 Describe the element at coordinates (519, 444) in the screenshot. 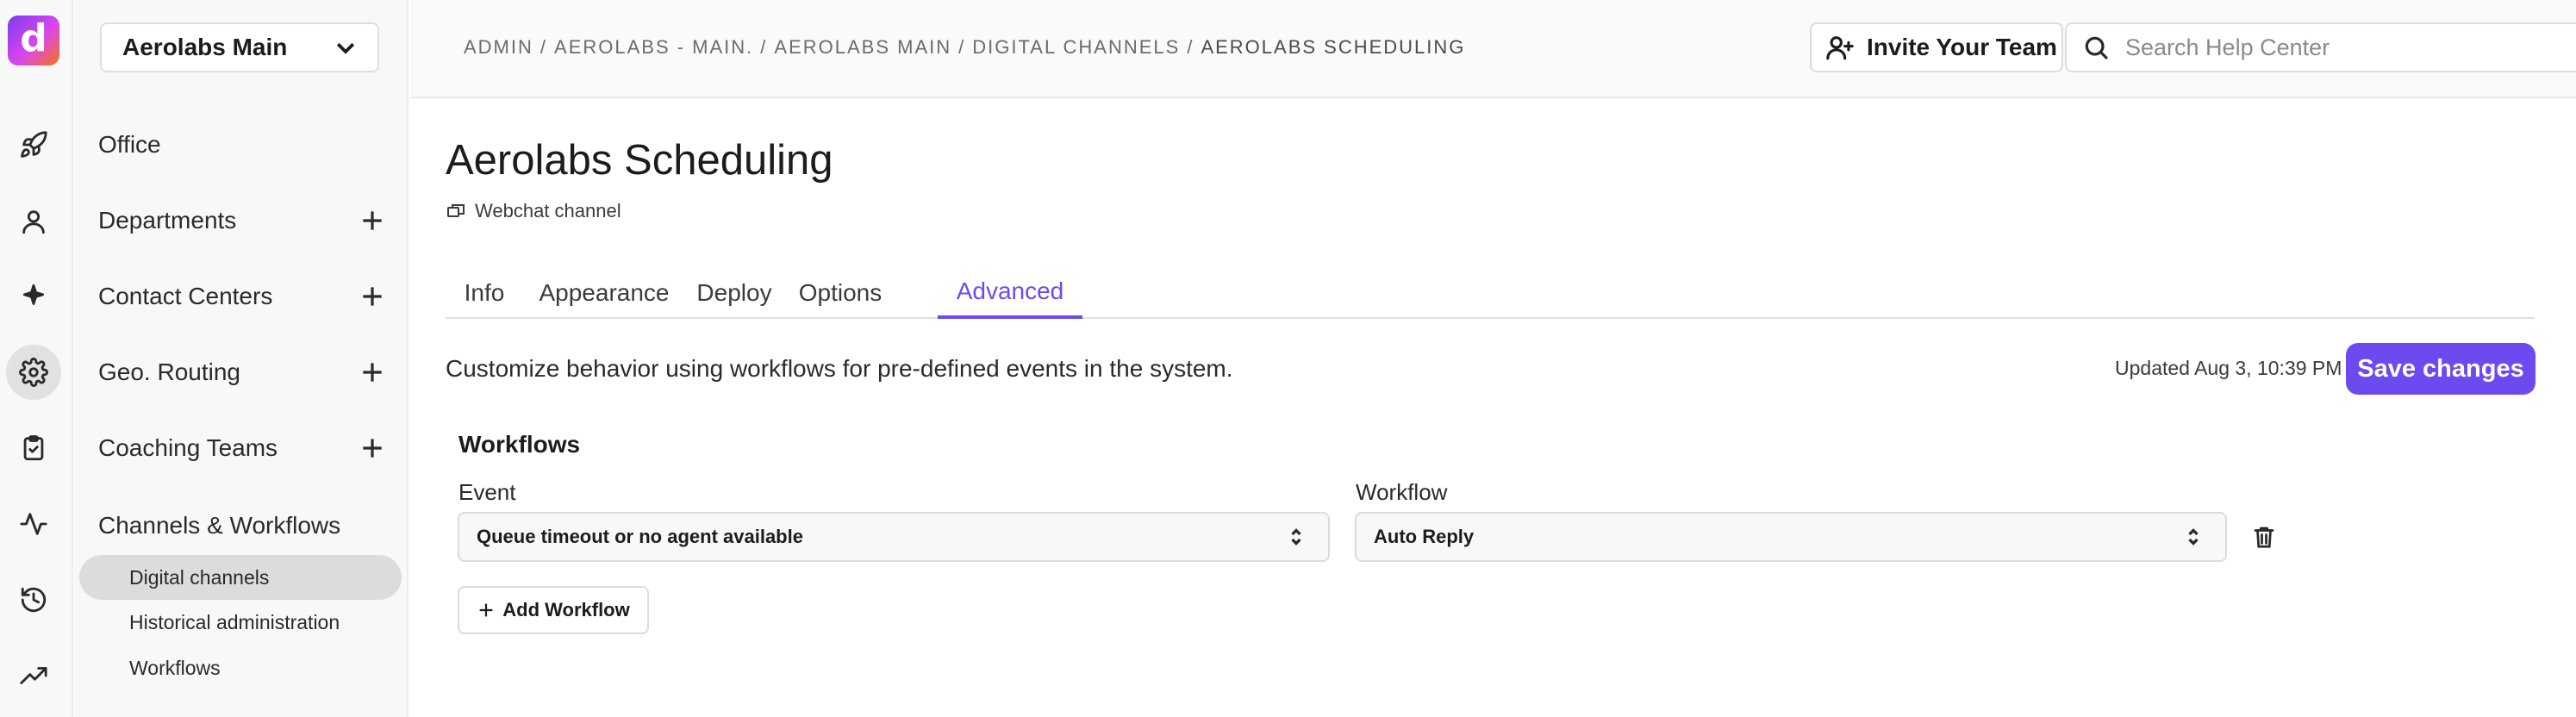

I see `workflows-title: Workflows` at that location.